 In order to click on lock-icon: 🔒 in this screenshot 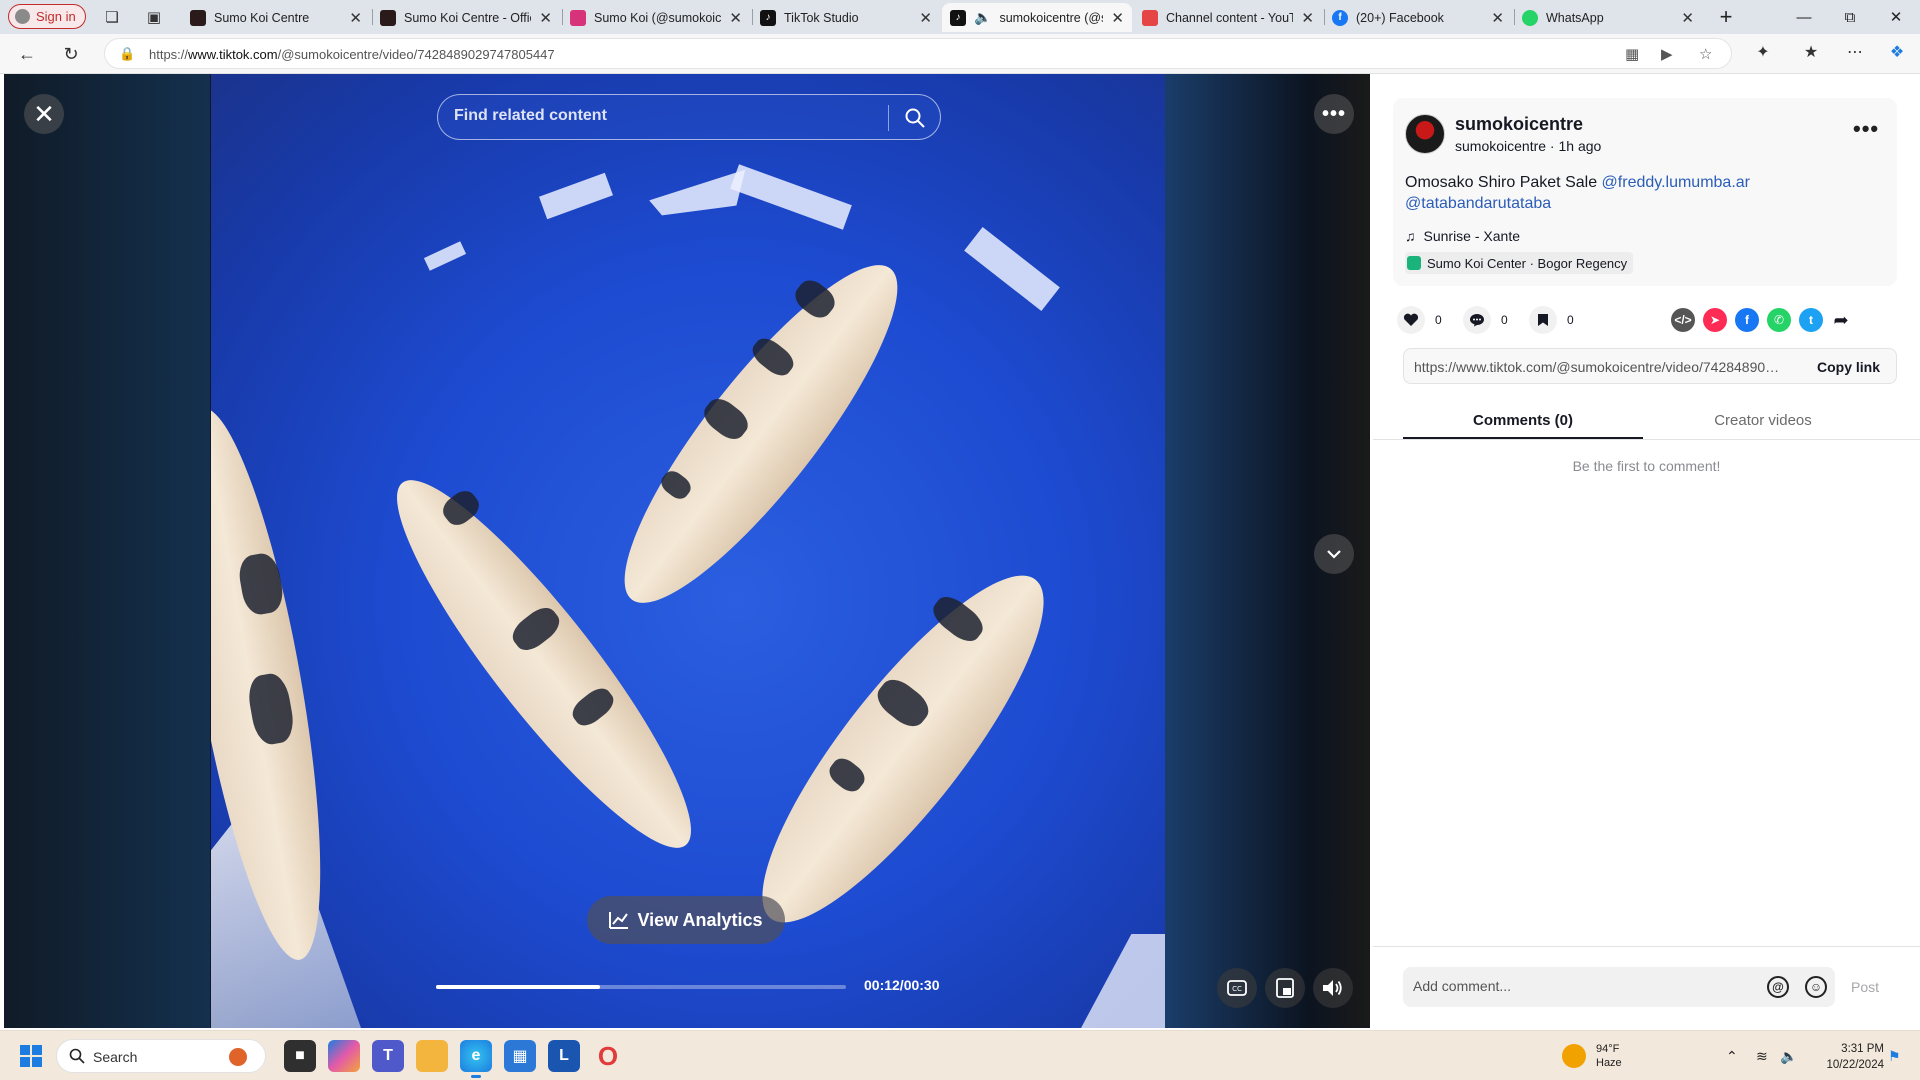, I will do `click(127, 54)`.